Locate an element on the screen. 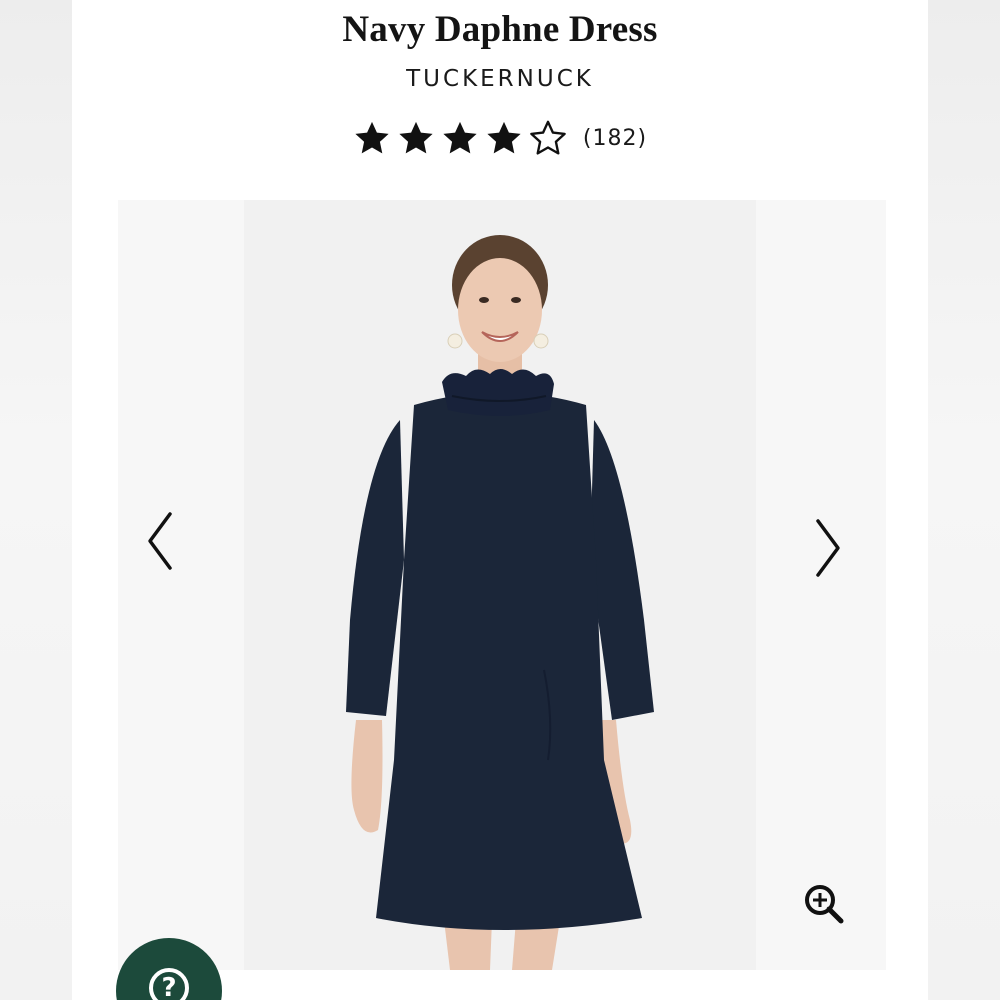  review-count: (182) is located at coordinates (615, 138).